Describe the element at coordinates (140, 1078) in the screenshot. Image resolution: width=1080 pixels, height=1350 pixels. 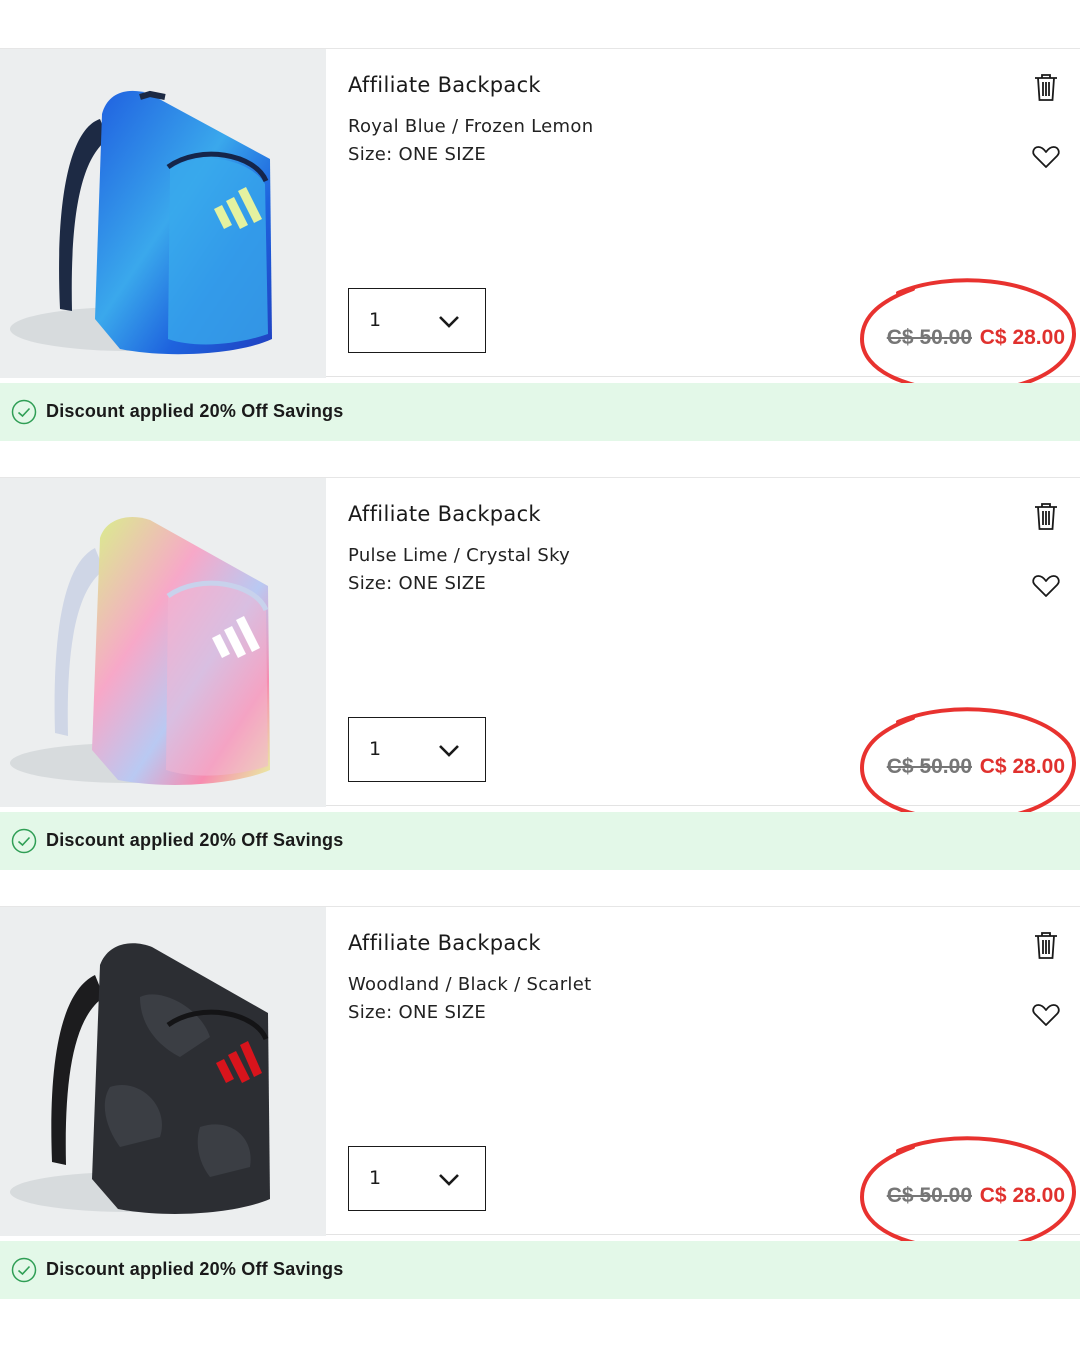
I see `backpack-black-image` at that location.